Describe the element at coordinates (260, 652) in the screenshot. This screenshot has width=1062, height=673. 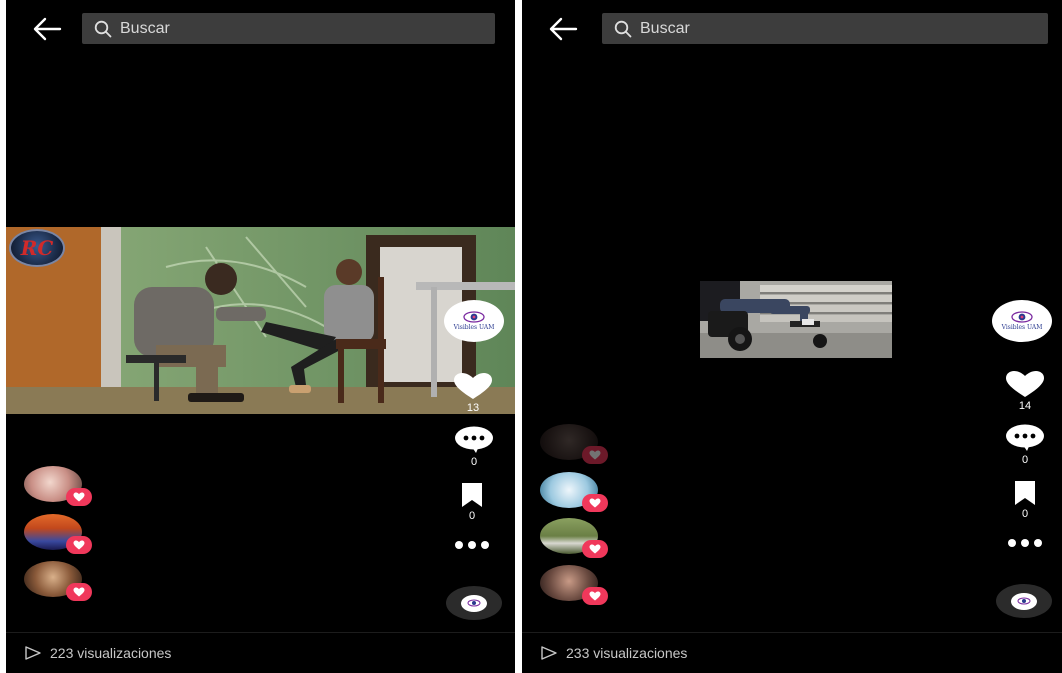
I see `view-count-bar: 223 visualizaciones` at that location.